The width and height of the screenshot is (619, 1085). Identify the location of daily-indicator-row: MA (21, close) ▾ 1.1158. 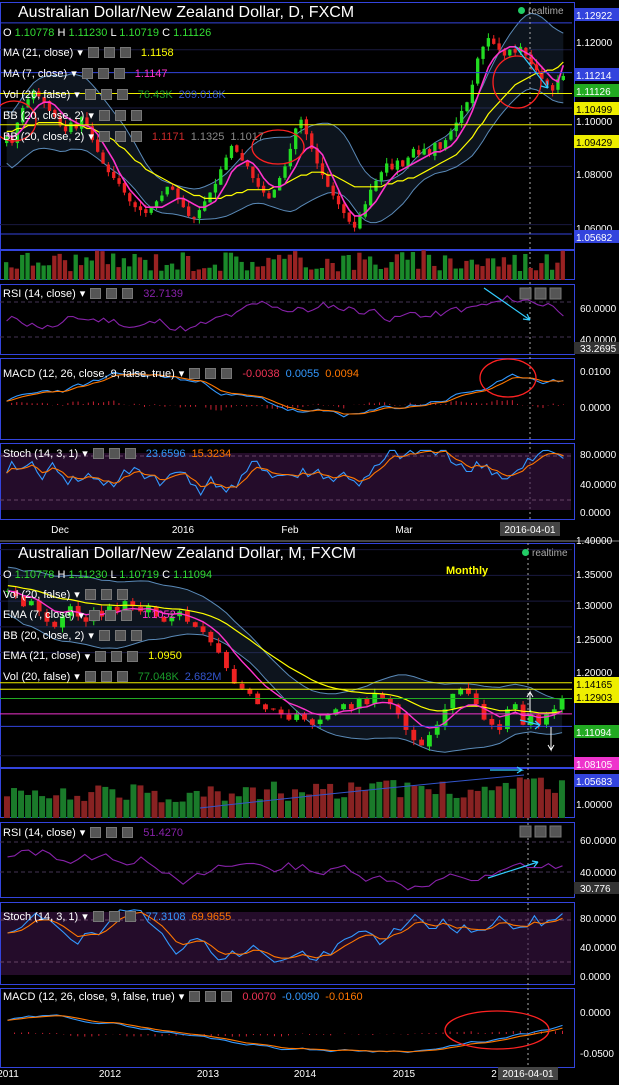
(88, 53).